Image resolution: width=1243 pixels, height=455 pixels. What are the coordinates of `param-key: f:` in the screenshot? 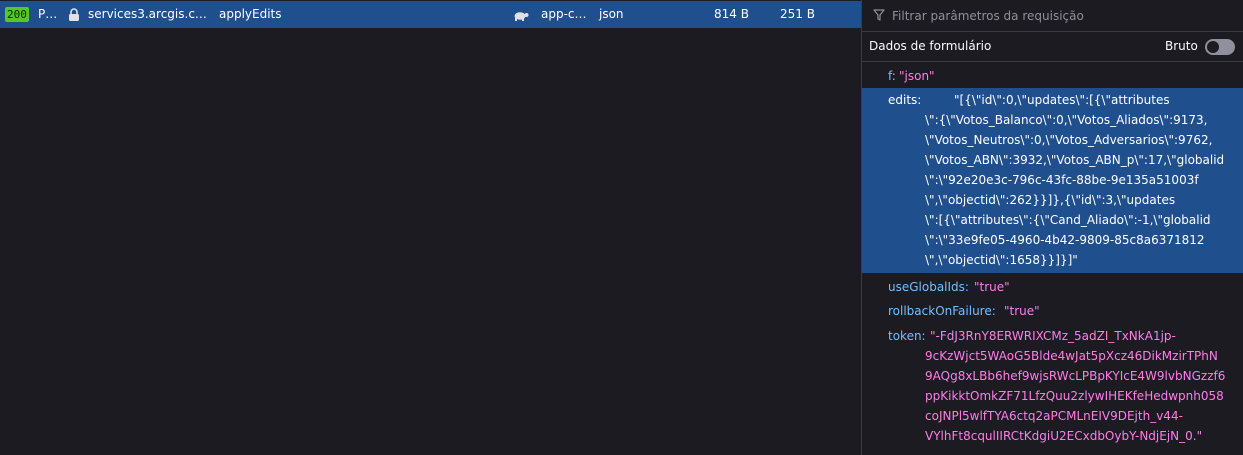 It's located at (892, 76).